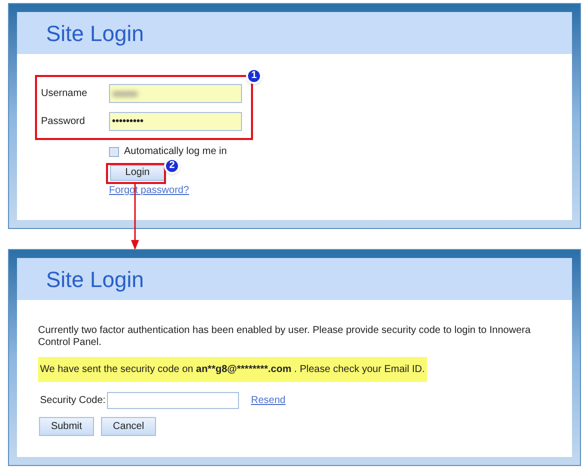 This screenshot has height=471, width=587. Describe the element at coordinates (64, 94) in the screenshot. I see `field-label: Username` at that location.